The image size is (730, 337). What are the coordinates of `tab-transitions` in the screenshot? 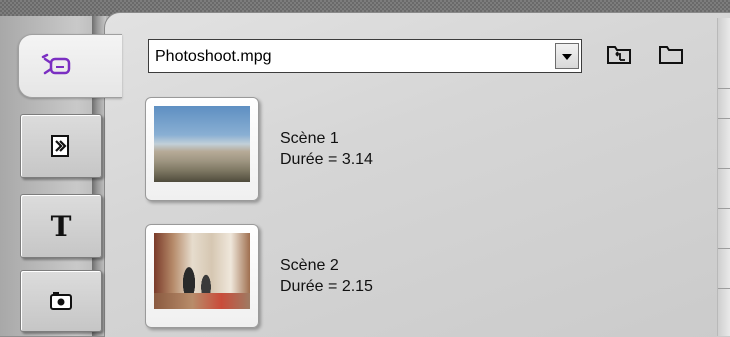 It's located at (61, 146).